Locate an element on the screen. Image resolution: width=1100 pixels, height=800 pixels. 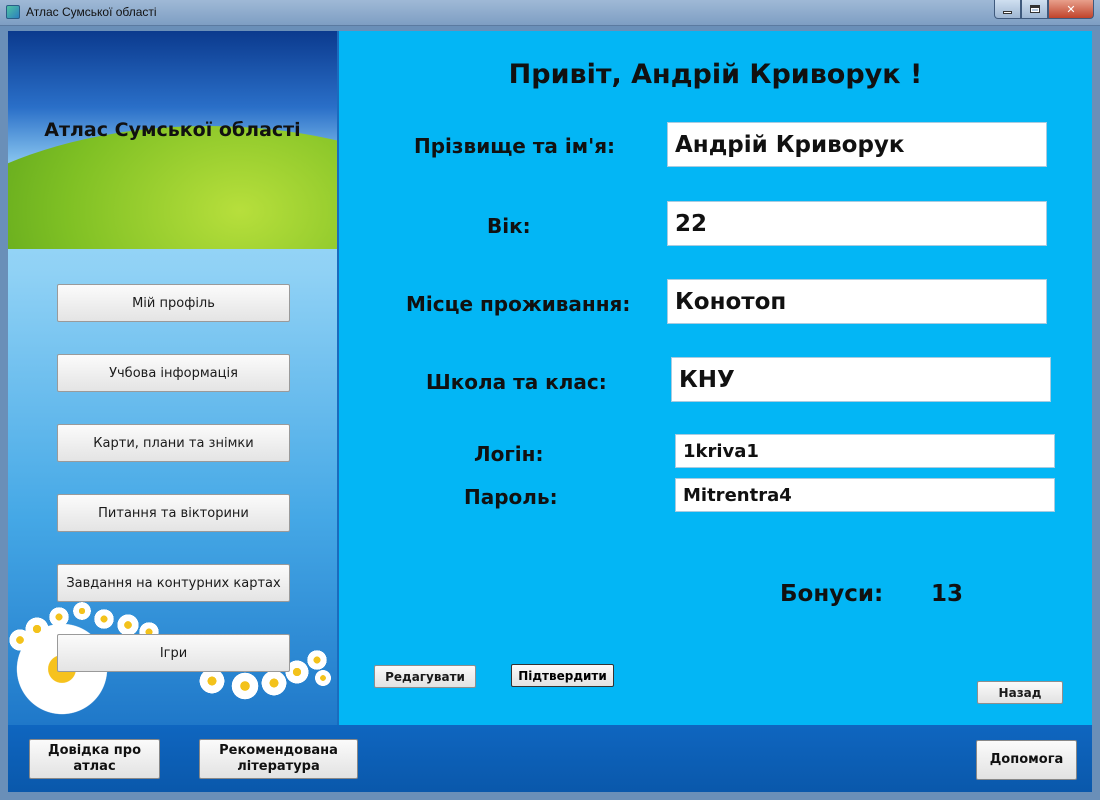
city-label: Місце проживання: is located at coordinates (518, 304).